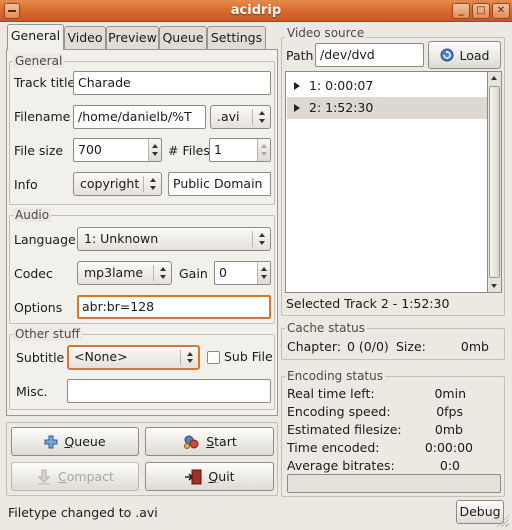 This screenshot has width=512, height=530. I want to click on scroll-down-icon, so click(494, 286).